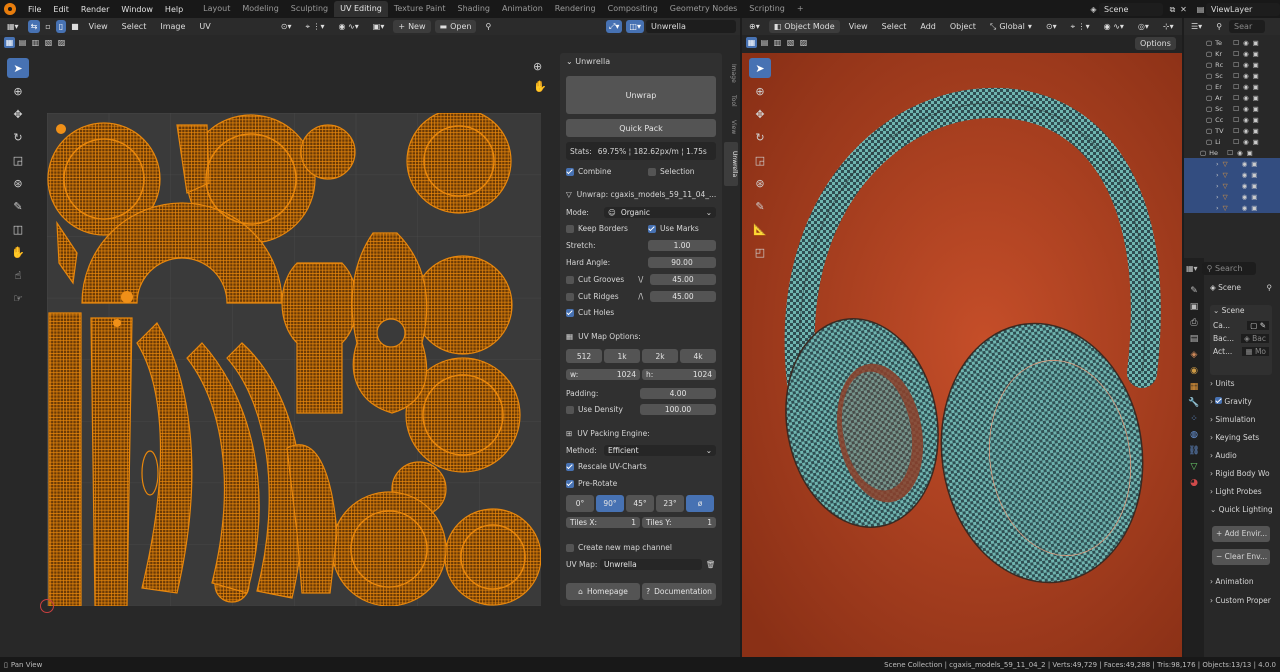 Image resolution: width=1280 pixels, height=672 pixels. What do you see at coordinates (1192, 268) in the screenshot?
I see `properties-type-icon: ▦▾` at bounding box center [1192, 268].